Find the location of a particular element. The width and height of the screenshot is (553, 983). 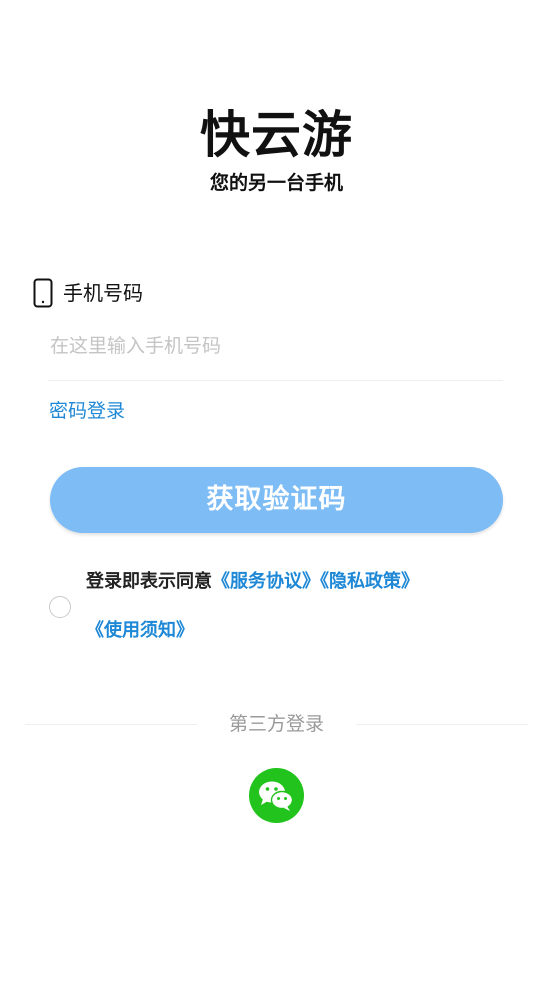

phone-number-label: 手机号码 is located at coordinates (103, 293).